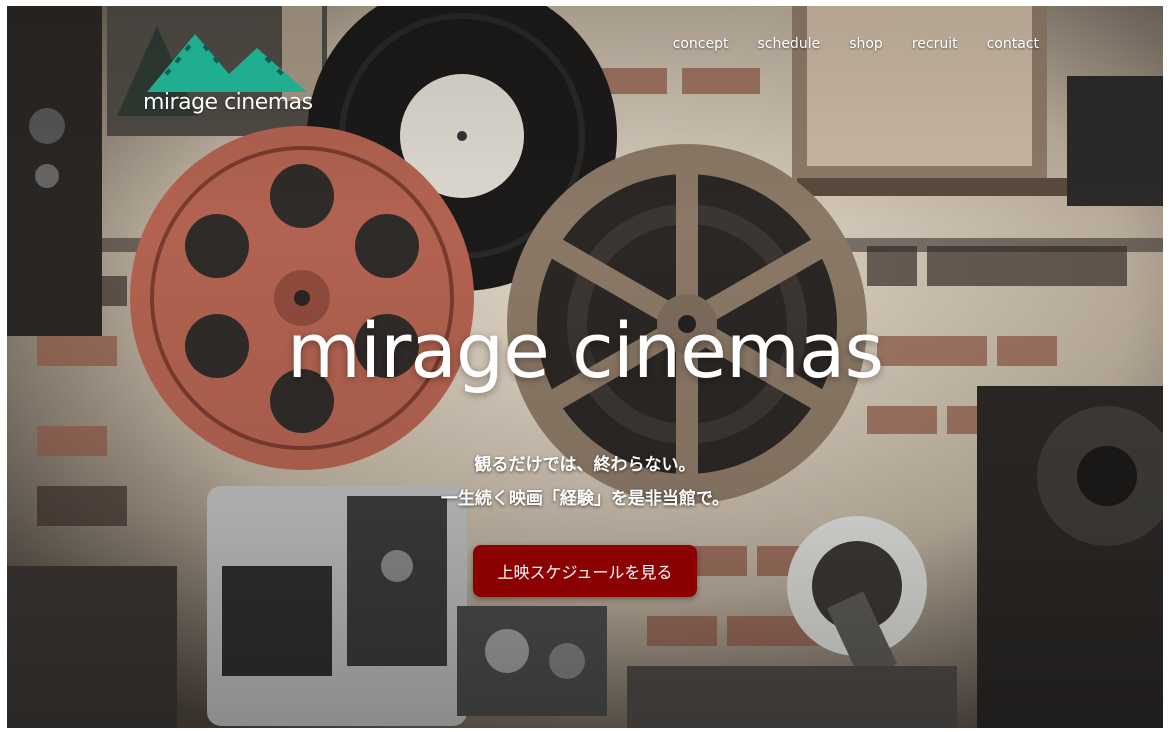 Image resolution: width=1170 pixels, height=732 pixels. I want to click on hero-title: mirage cinemas, so click(585, 350).